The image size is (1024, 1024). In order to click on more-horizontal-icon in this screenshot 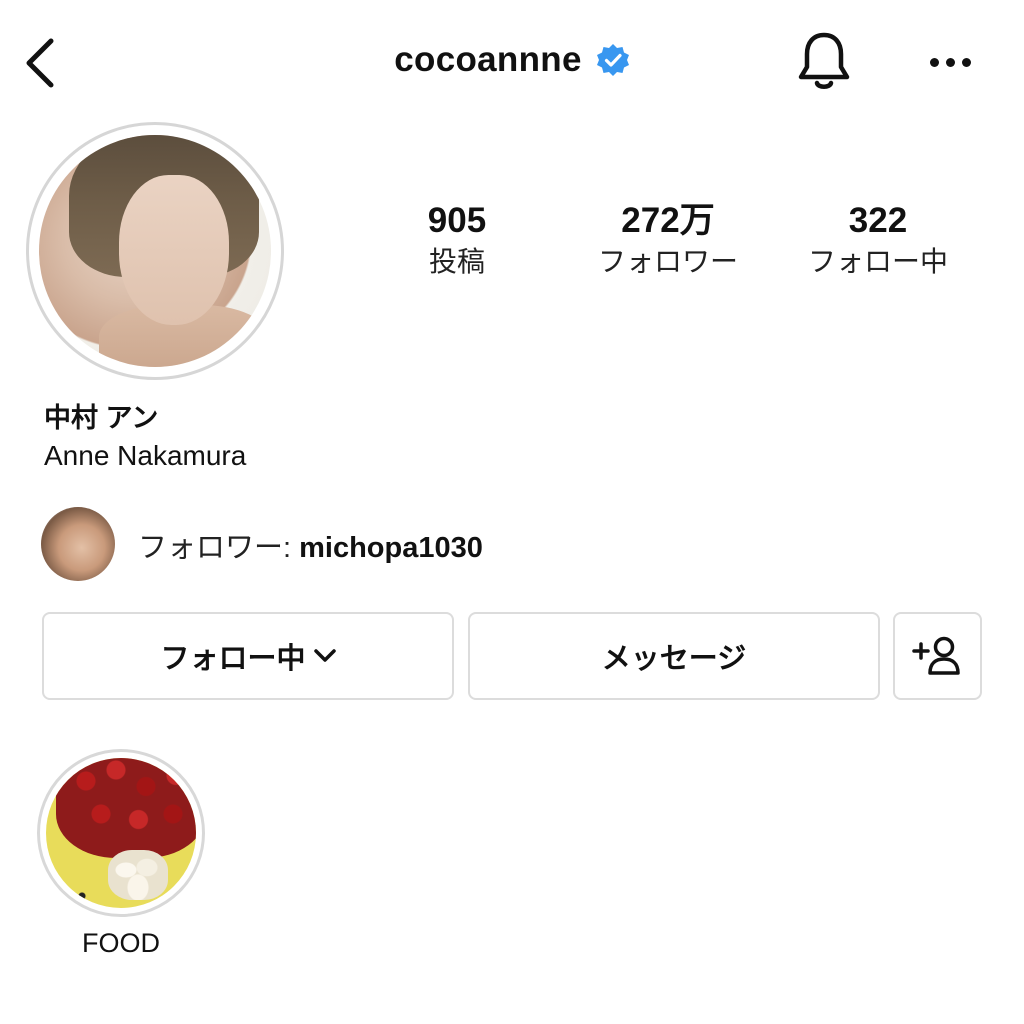, I will do `click(950, 62)`.